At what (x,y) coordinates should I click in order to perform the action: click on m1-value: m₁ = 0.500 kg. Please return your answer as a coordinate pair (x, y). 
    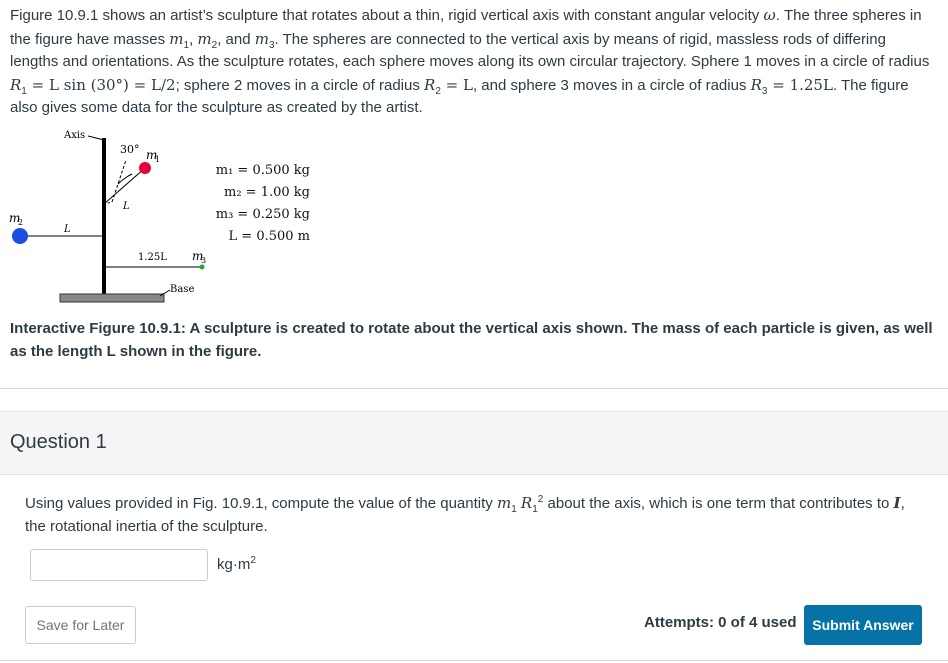
    Looking at the image, I should click on (262, 170).